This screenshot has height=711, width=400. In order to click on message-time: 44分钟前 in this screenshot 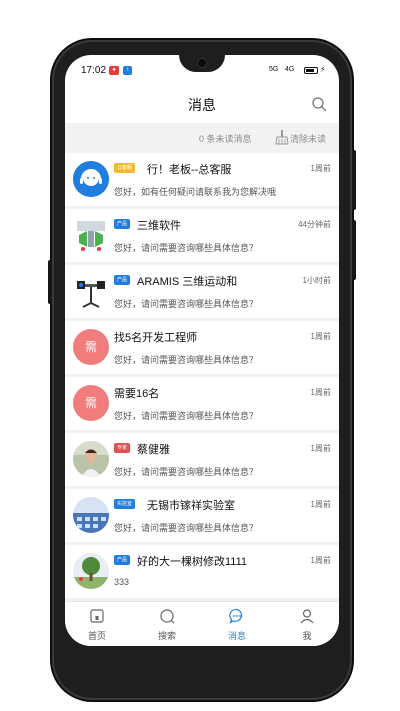, I will do `click(314, 224)`.